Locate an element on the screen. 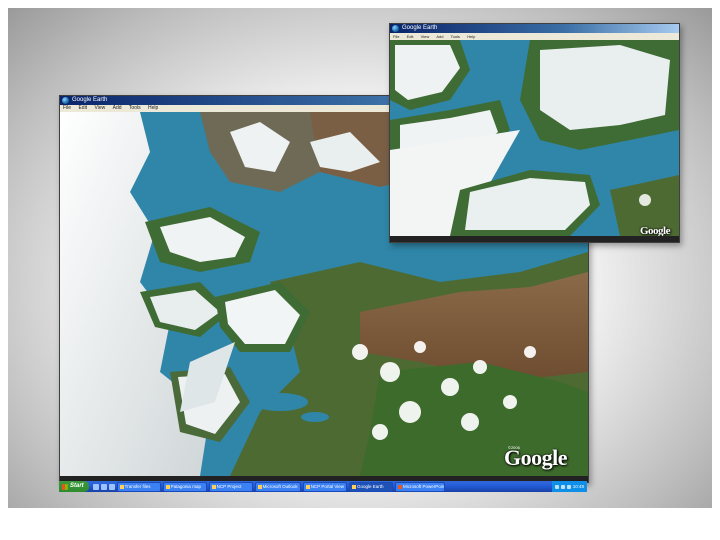 The height and width of the screenshot is (540, 720). tray-security-icon is located at coordinates (568, 486).